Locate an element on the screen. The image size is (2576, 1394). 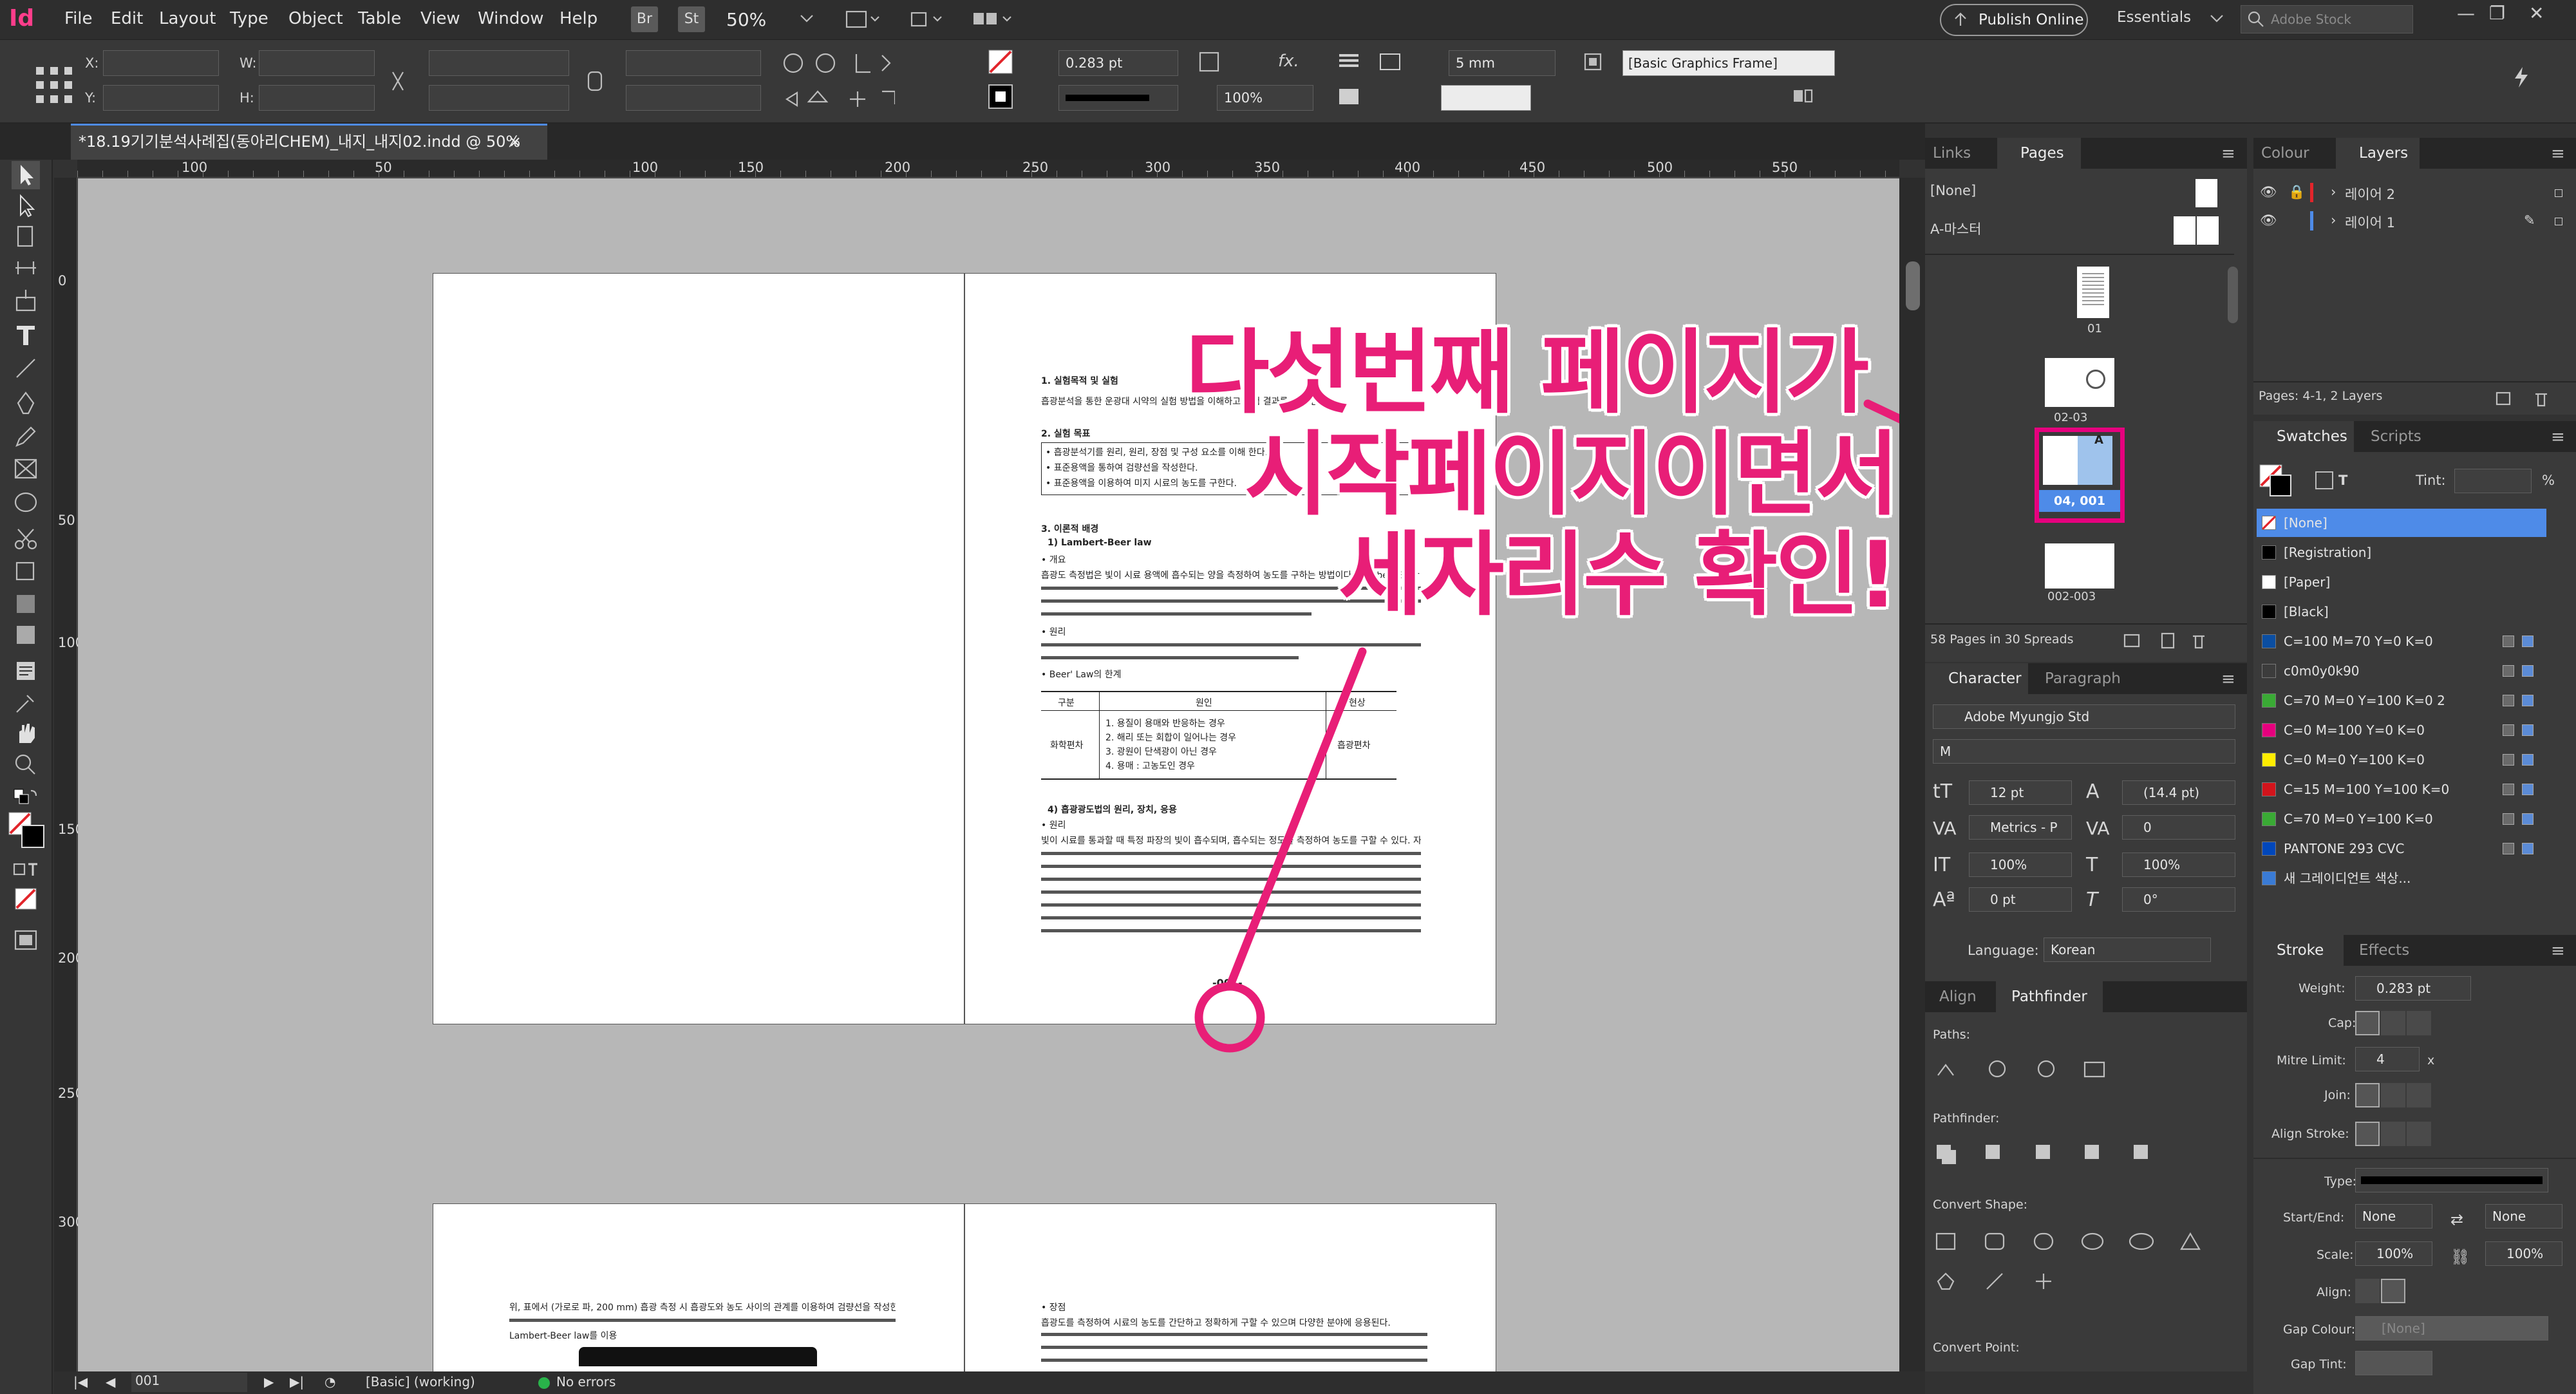
horizontal-scale-field: 100% is located at coordinates (2178, 864).